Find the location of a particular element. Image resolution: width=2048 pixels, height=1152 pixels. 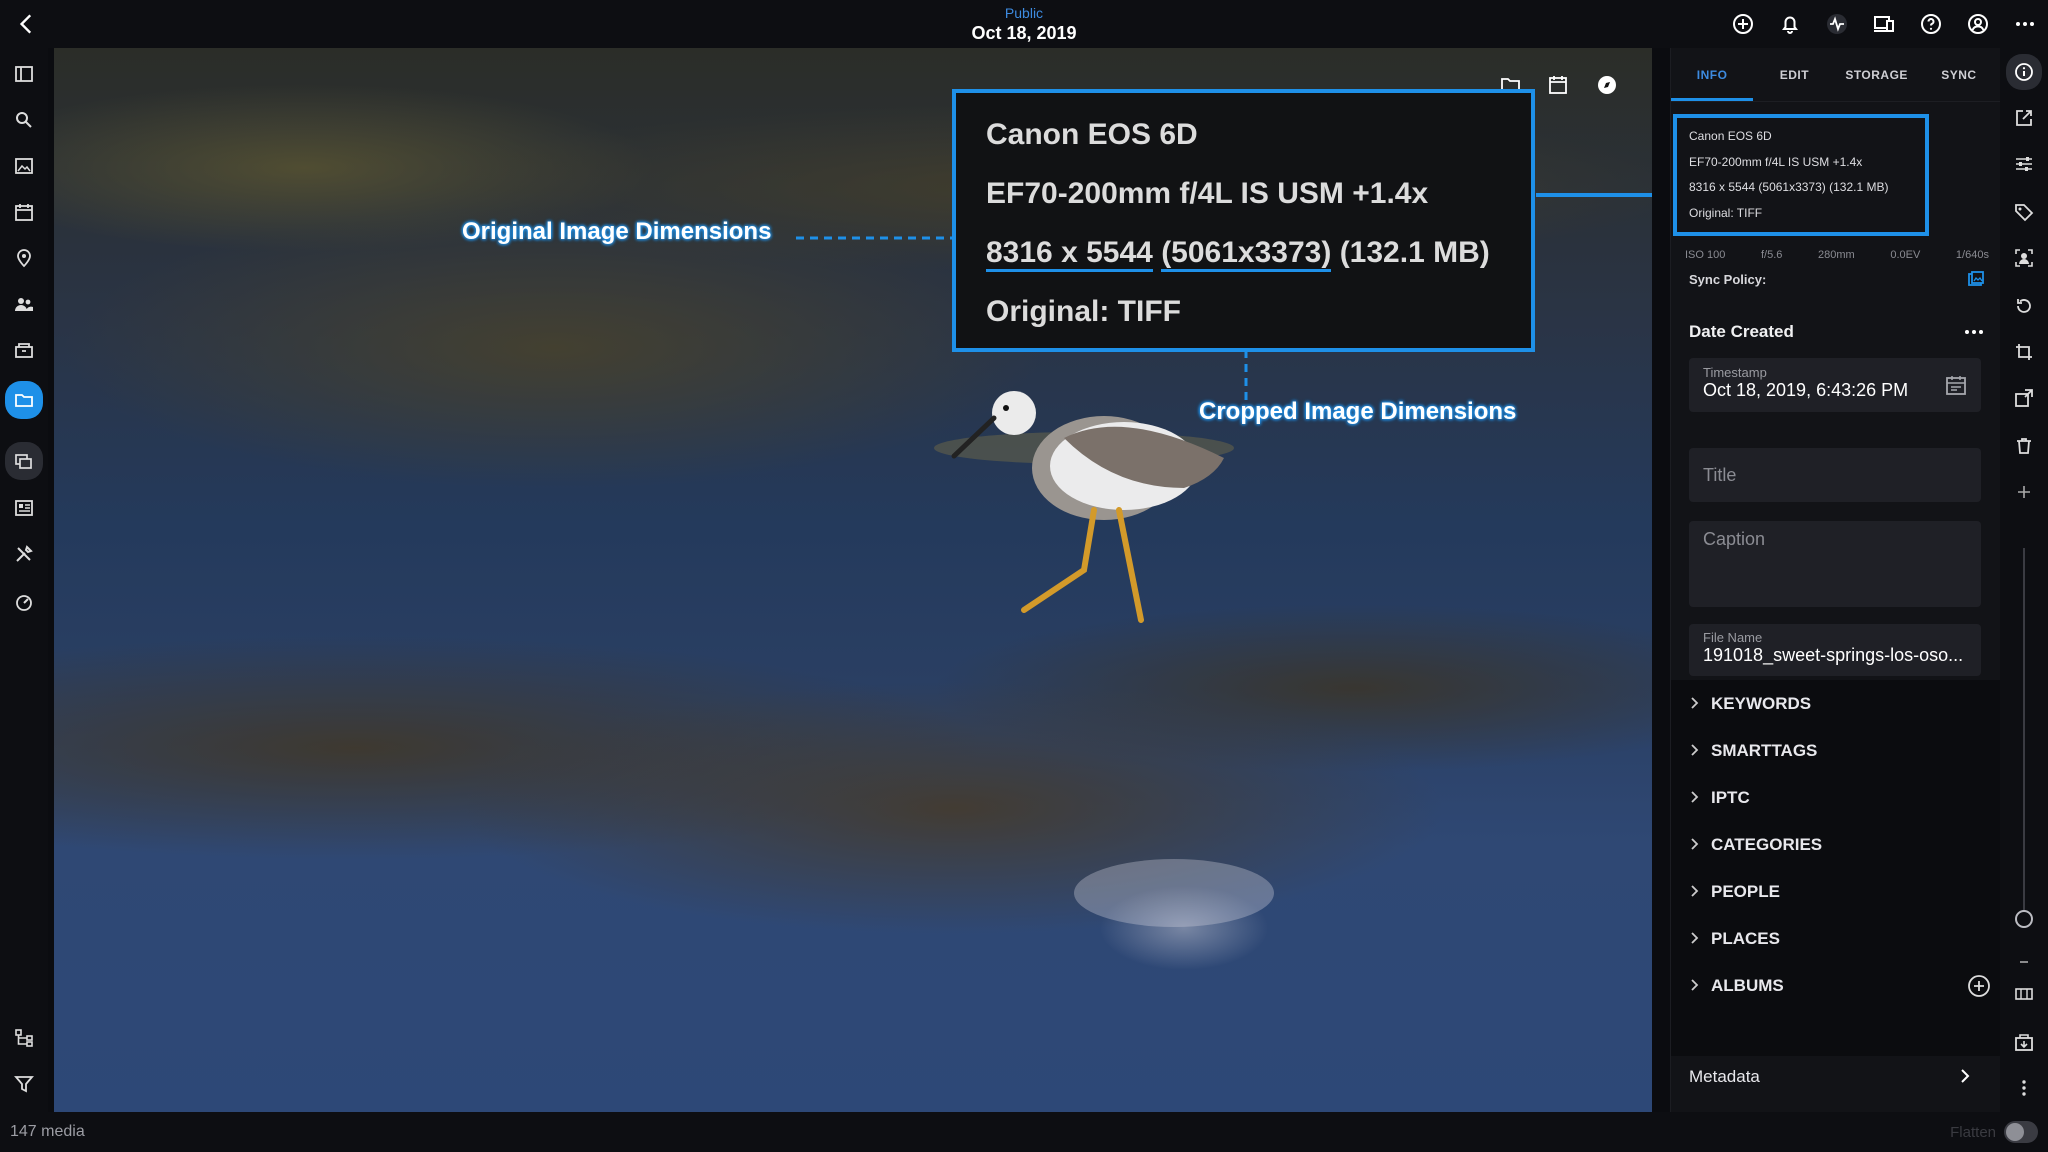

callout-camera: Canon EOS 6D is located at coordinates (1092, 134).